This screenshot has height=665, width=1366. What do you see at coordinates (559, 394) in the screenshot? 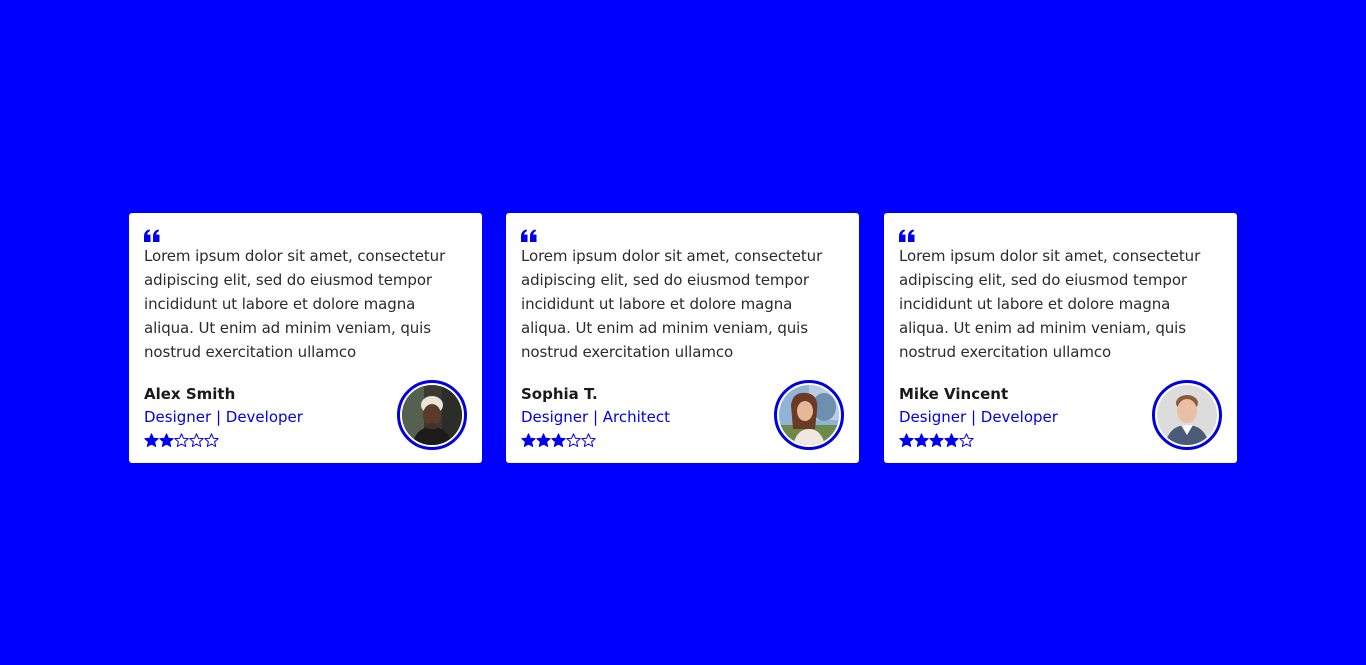
I see `author-name: Sophia T.` at bounding box center [559, 394].